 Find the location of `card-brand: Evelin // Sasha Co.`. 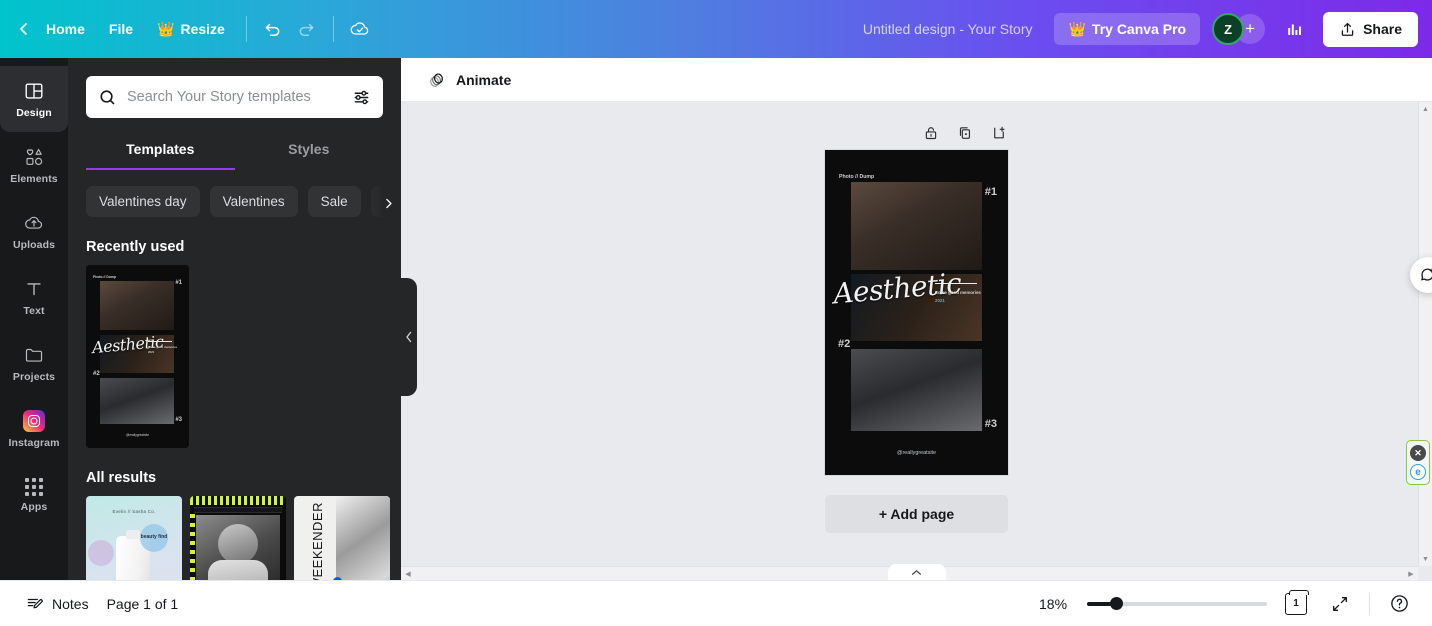

card-brand: Evelin // Sasha Co. is located at coordinates (134, 511).